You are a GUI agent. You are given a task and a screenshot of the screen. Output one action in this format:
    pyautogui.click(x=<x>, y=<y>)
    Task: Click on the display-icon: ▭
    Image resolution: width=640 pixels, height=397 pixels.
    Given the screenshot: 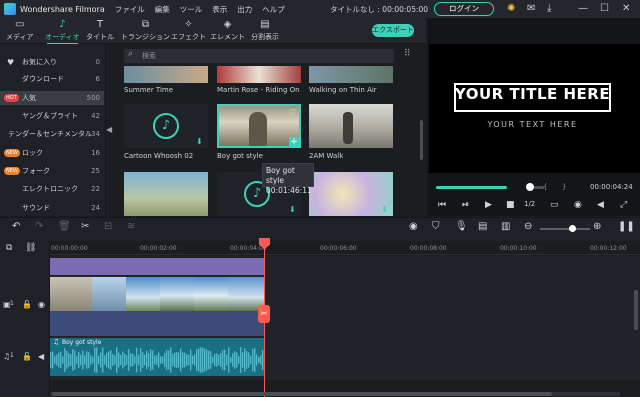 What is the action you would take?
    pyautogui.click(x=554, y=205)
    